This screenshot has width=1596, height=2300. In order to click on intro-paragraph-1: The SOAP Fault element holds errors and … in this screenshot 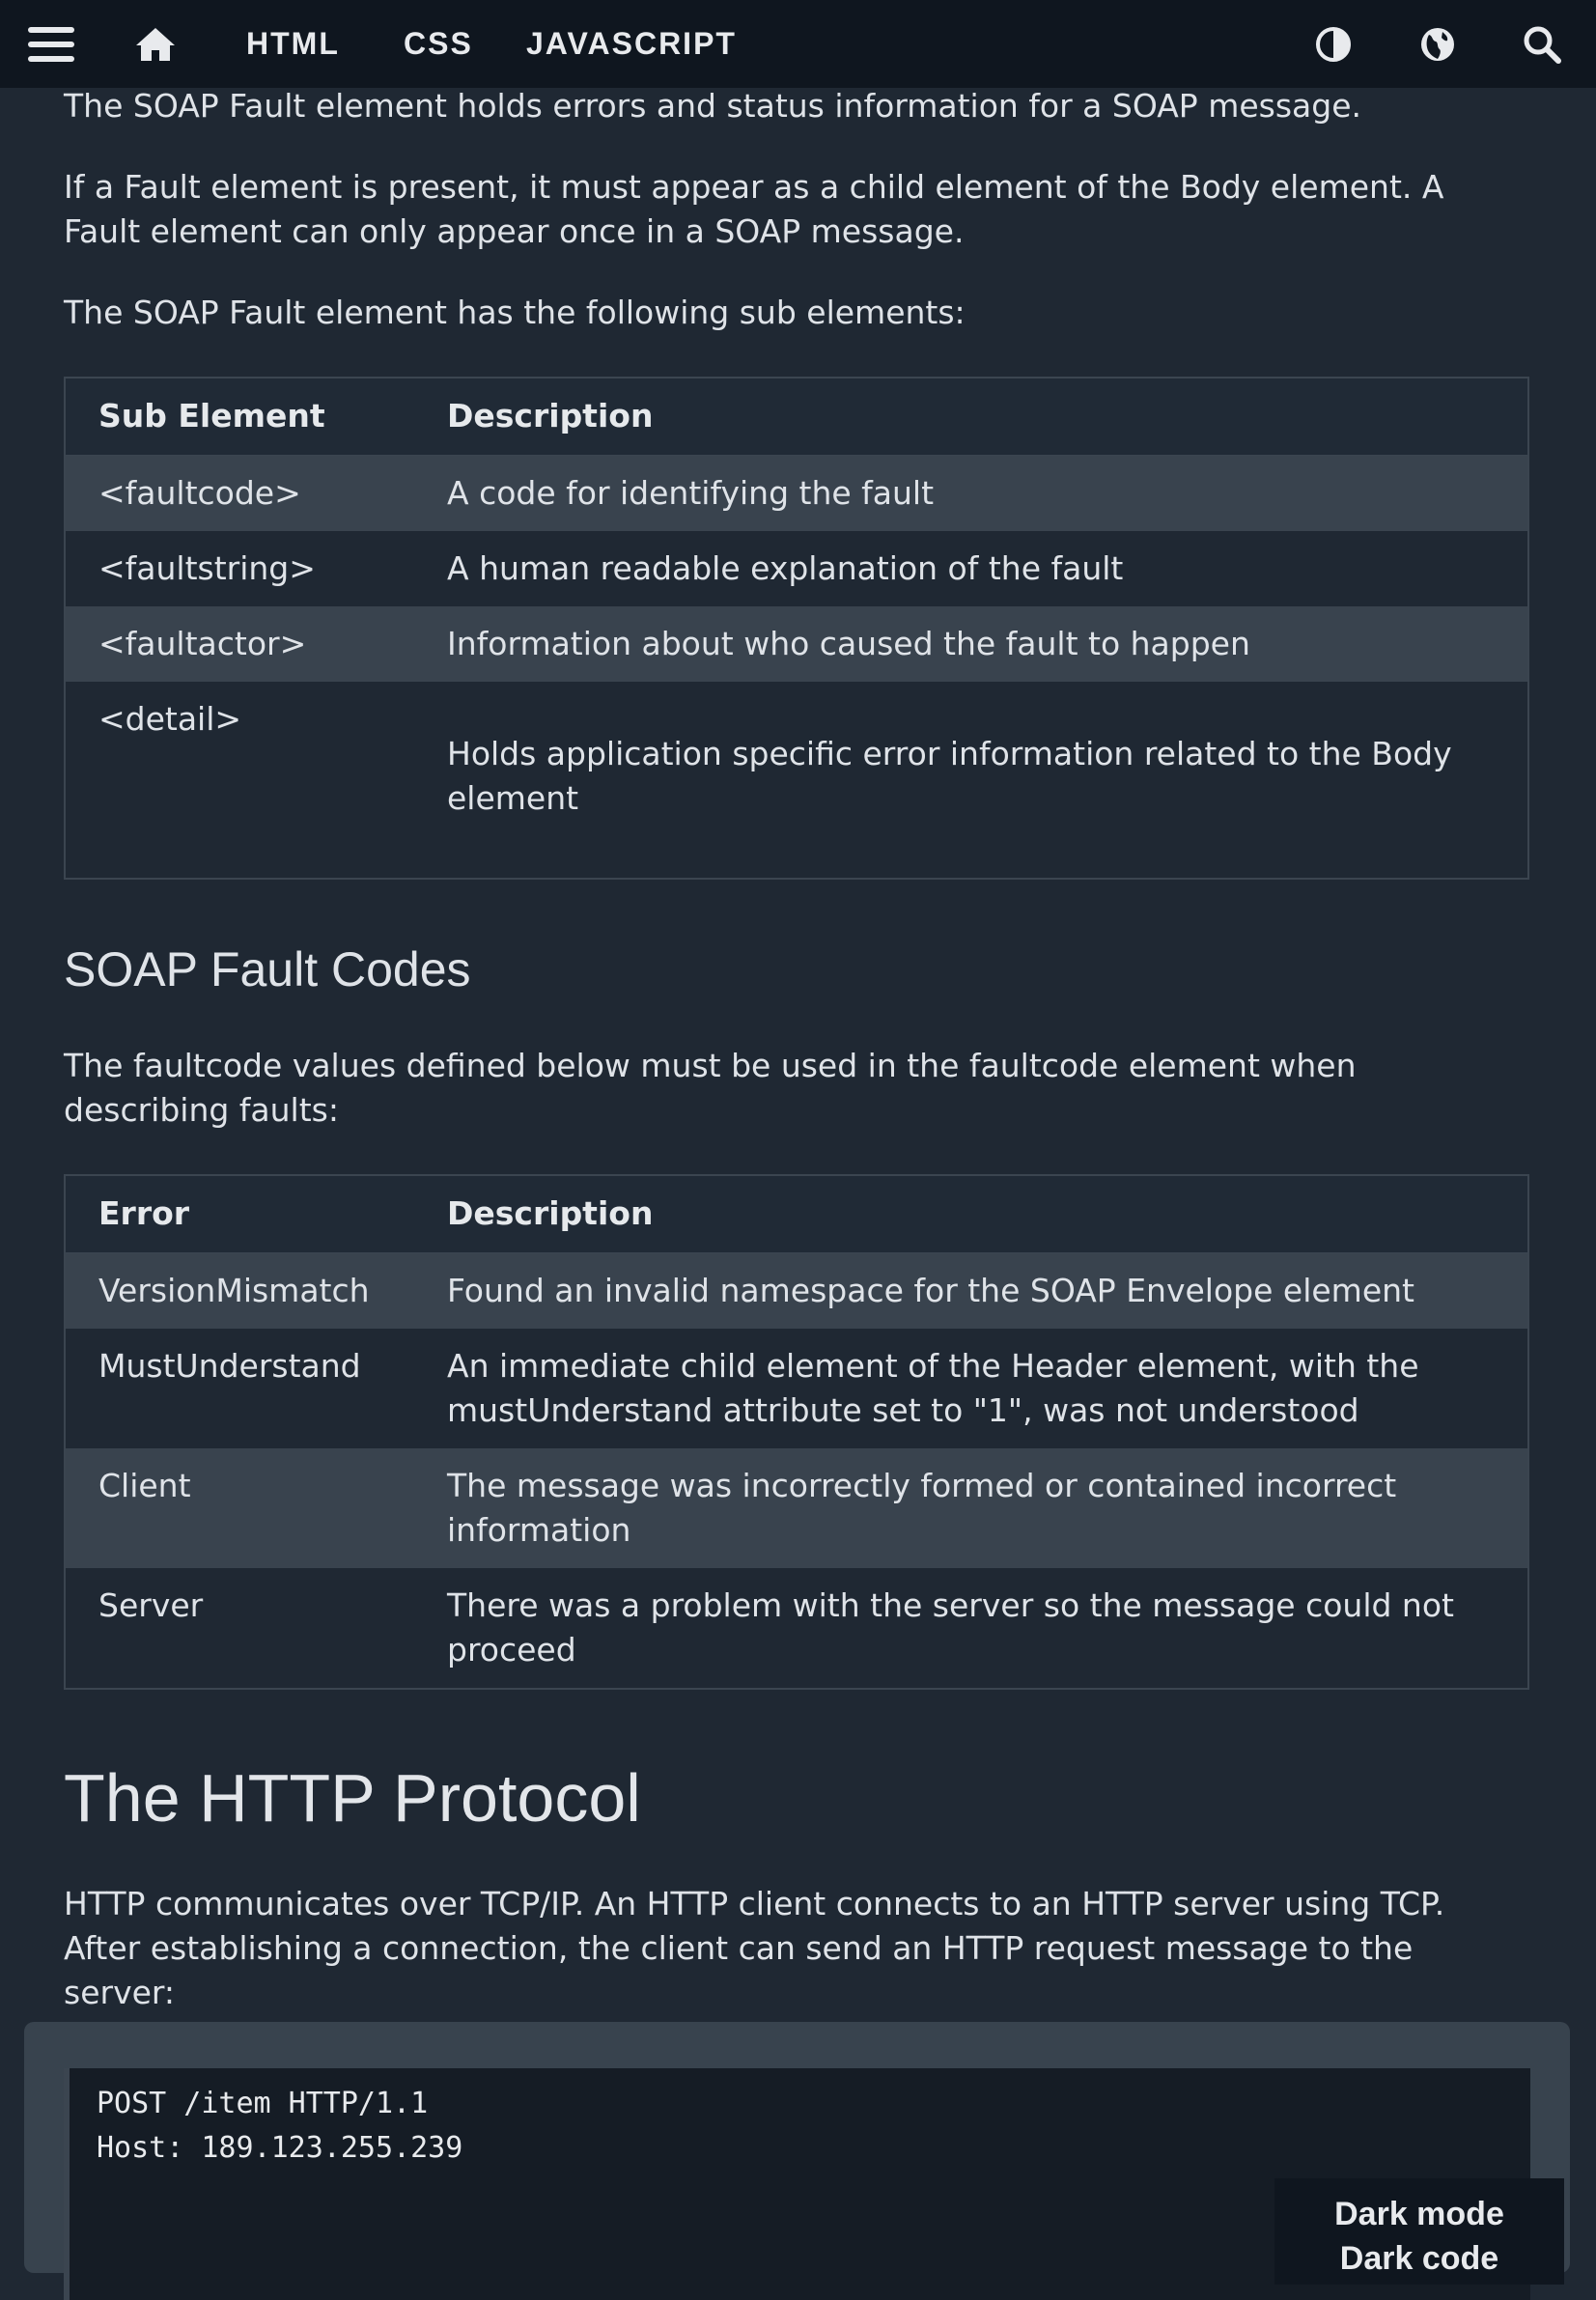, I will do `click(713, 106)`.